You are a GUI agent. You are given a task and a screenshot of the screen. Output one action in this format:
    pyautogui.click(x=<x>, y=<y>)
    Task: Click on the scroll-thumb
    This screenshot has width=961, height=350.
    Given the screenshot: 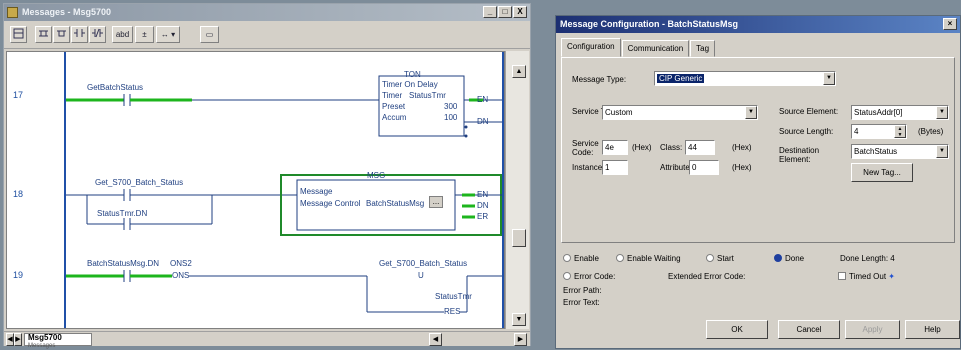 What is the action you would take?
    pyautogui.click(x=519, y=238)
    